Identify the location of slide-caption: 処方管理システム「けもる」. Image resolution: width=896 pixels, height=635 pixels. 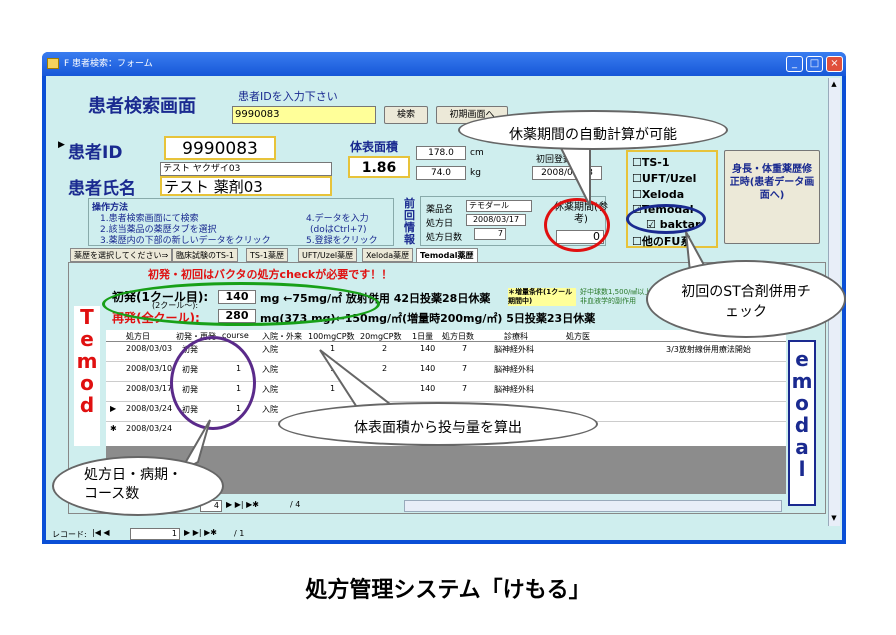
(448, 590).